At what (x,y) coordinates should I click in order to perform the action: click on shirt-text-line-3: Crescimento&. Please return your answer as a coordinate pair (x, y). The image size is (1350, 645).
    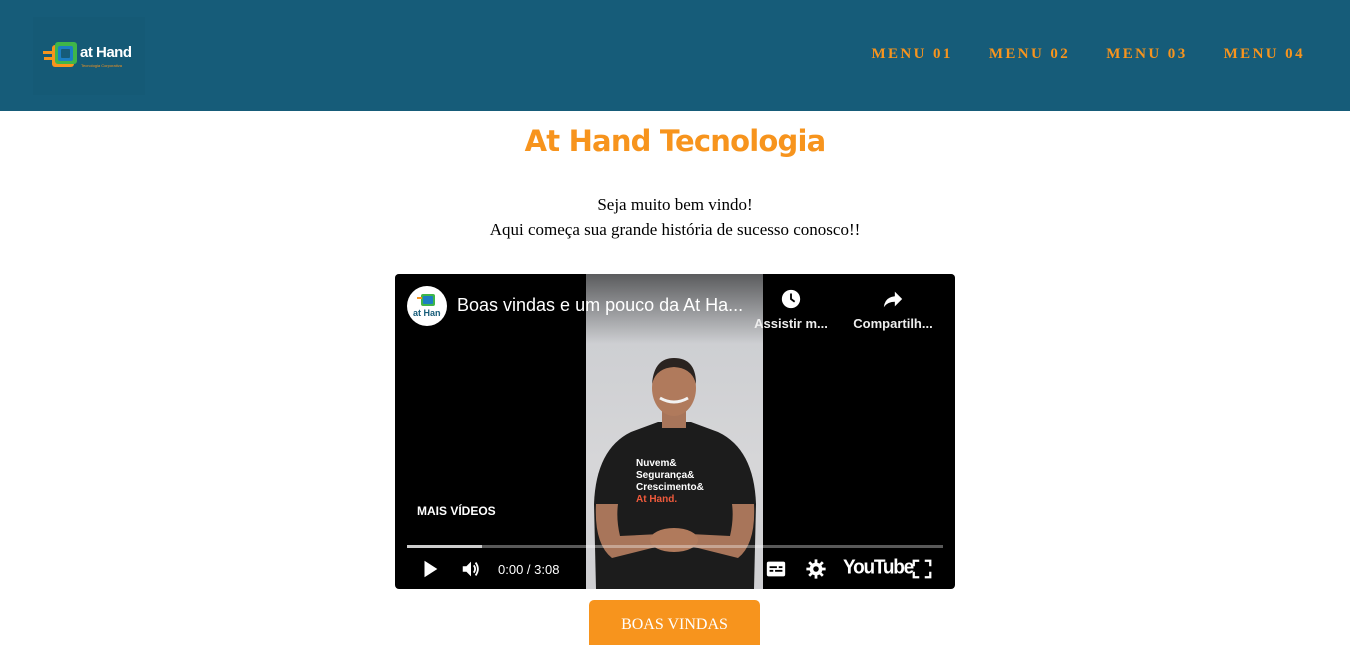
    Looking at the image, I should click on (670, 487).